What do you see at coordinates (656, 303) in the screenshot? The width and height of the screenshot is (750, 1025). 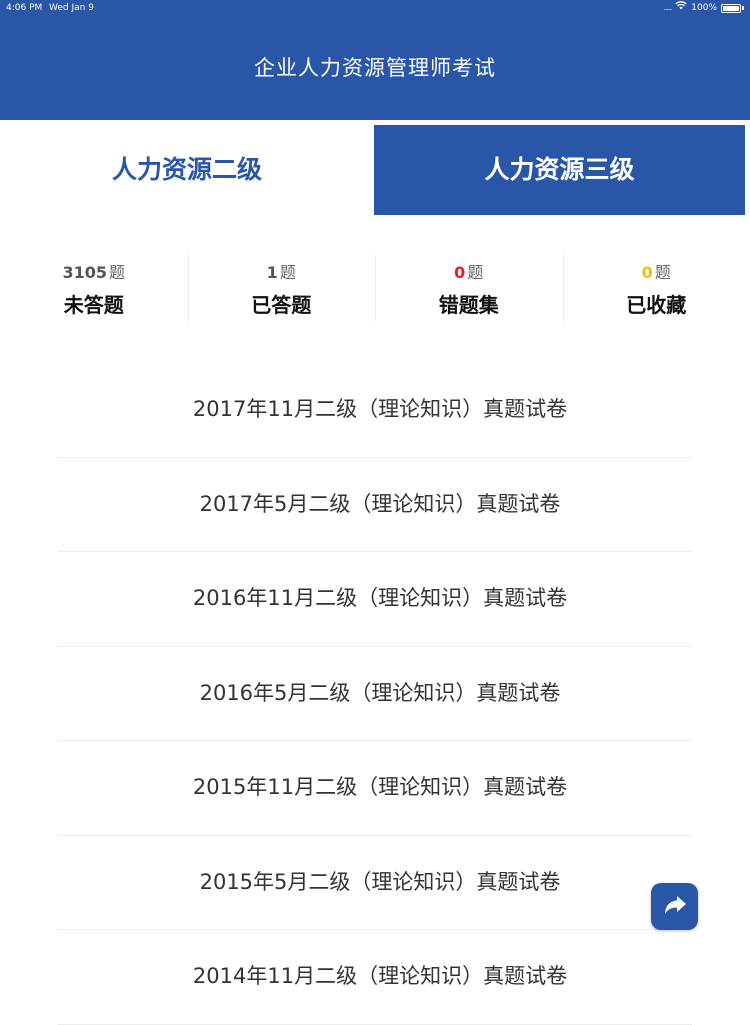 I see `stat-label: 已收藏` at bounding box center [656, 303].